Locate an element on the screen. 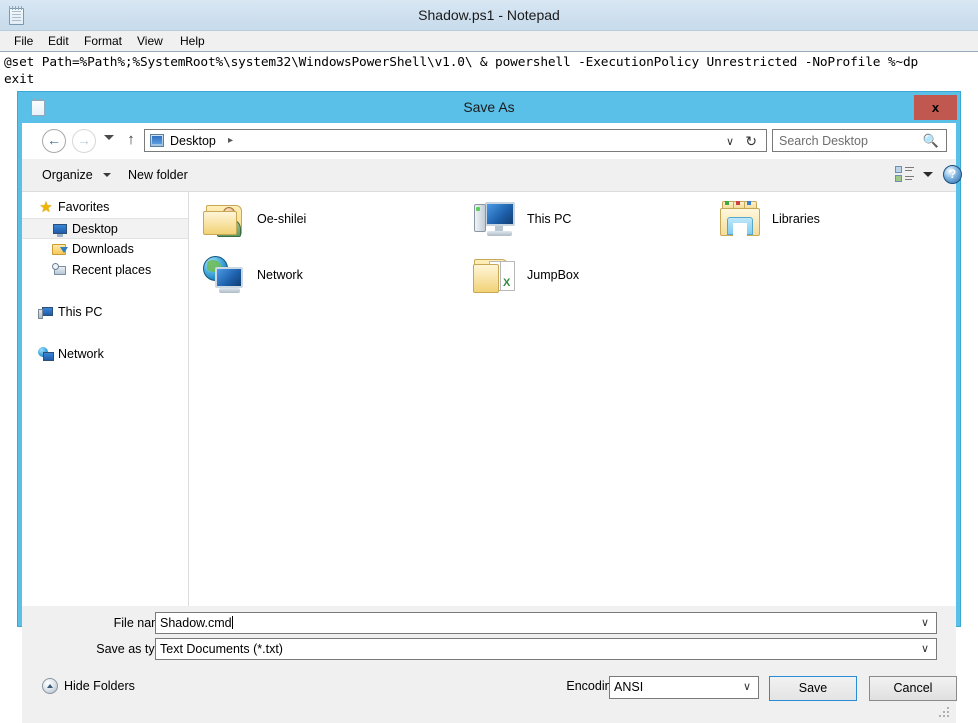  navigation-bar: ← → ↑ Desktop ▸ ∨ ↻ Search Desktop 🔍 is located at coordinates (489, 141).